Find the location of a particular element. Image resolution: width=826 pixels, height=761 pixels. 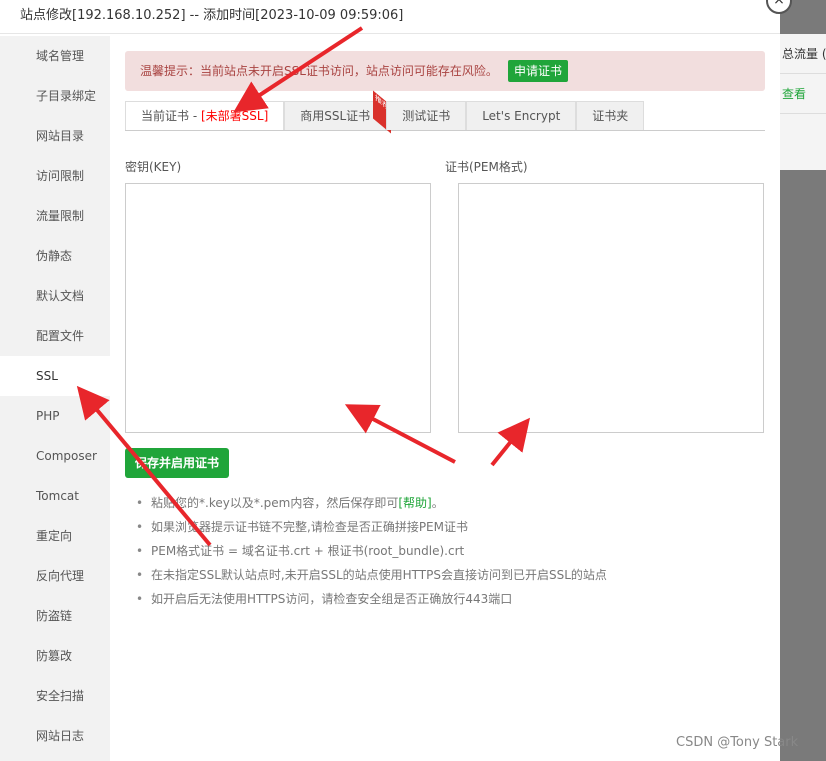

tip: 如果浏览器提示证书链不完整,请检查是否正确拼接PEM证书 is located at coordinates (450, 527).